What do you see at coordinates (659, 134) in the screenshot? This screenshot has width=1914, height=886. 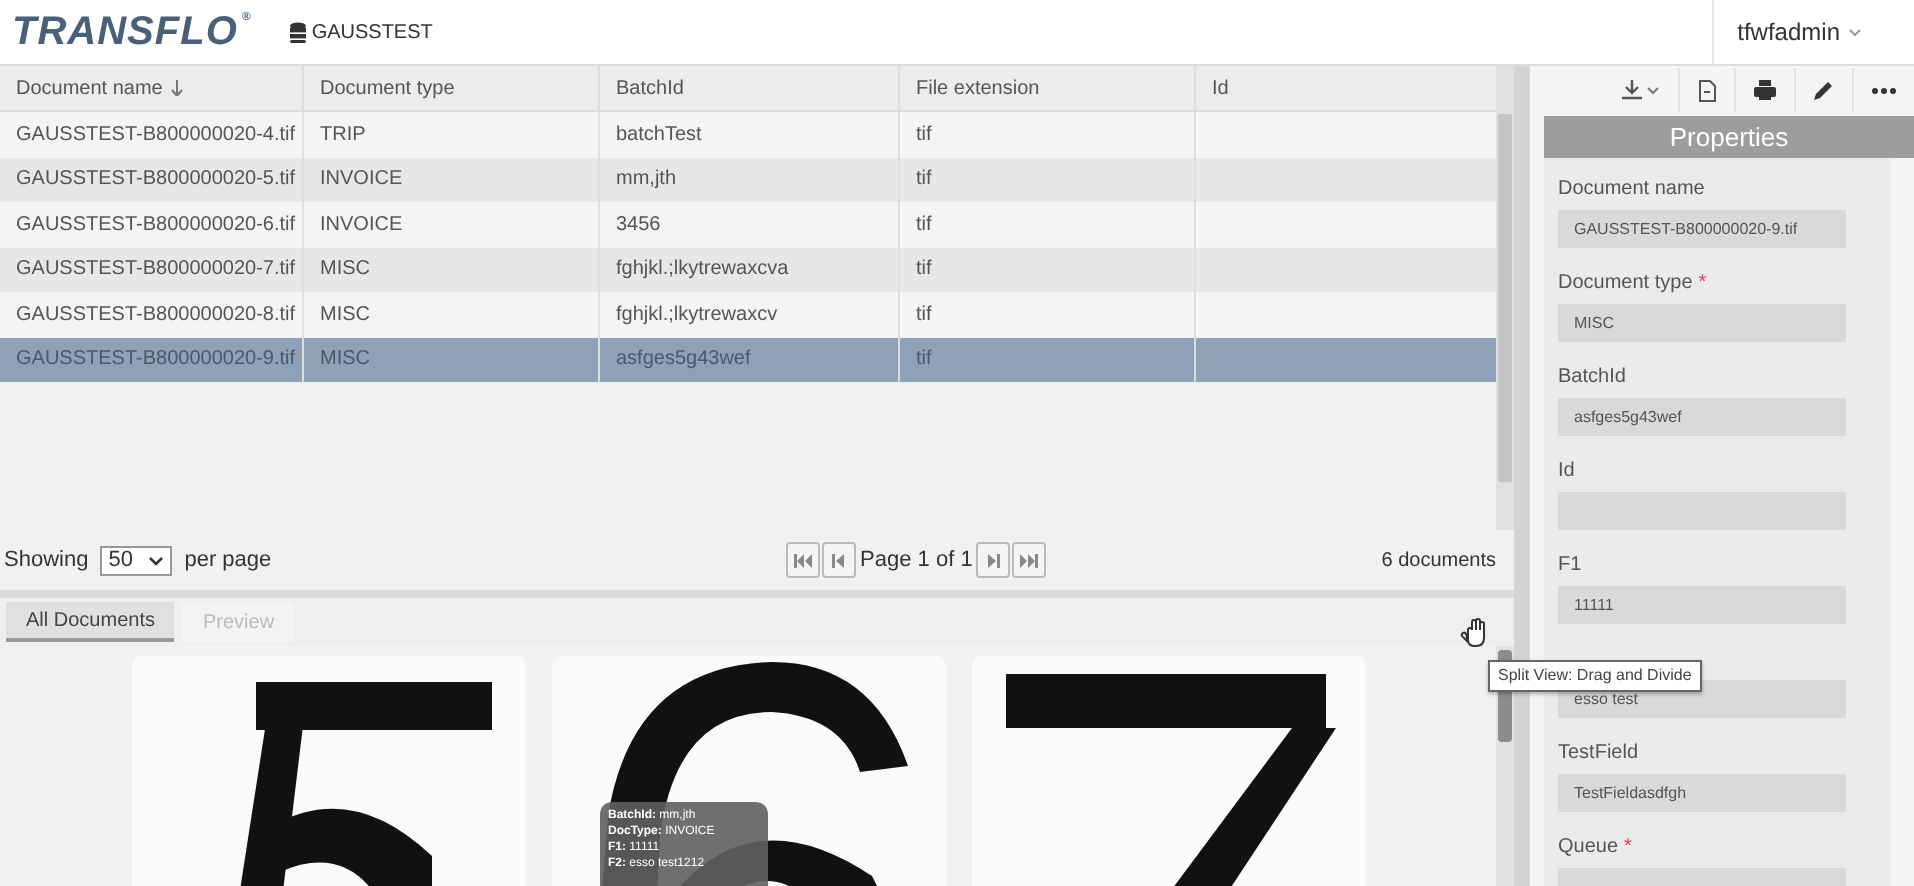 I see `table-cell: batchTest` at bounding box center [659, 134].